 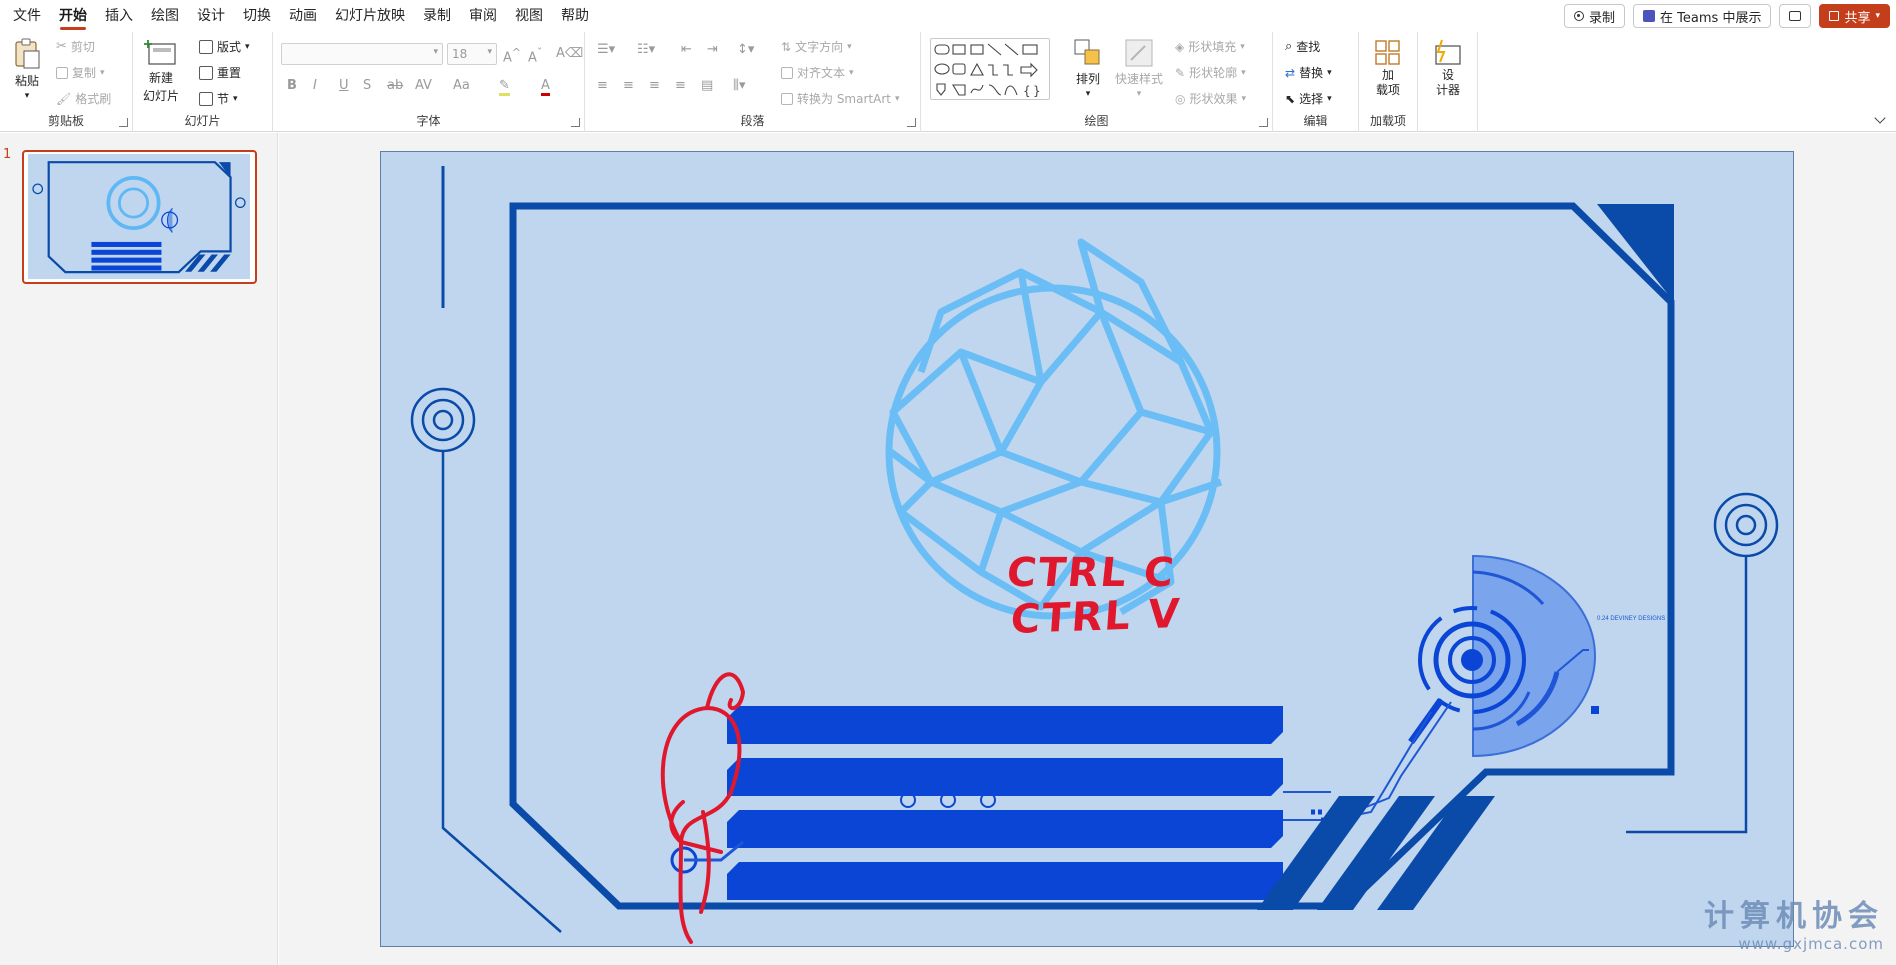 What do you see at coordinates (1834, 16) in the screenshot?
I see `share-icon` at bounding box center [1834, 16].